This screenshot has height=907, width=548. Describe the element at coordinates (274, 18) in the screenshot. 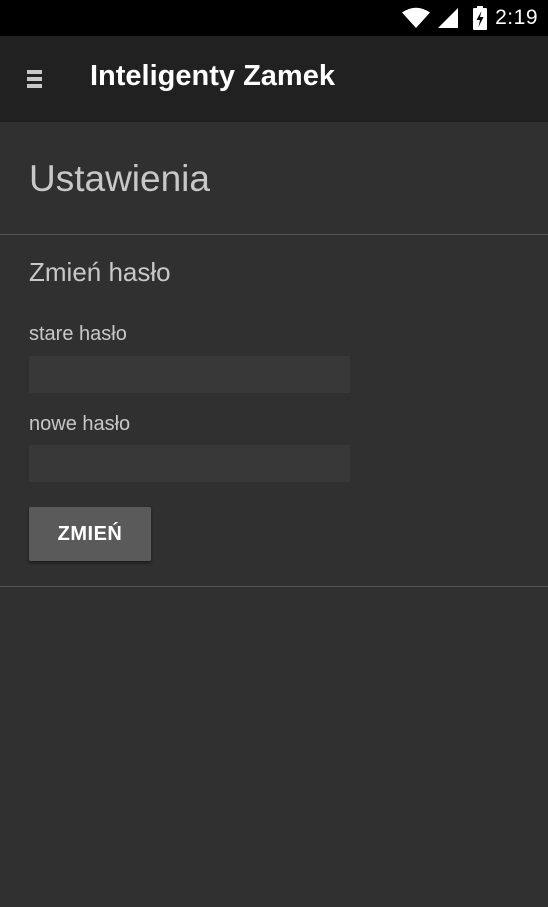

I see `status-bar: 2:19` at that location.